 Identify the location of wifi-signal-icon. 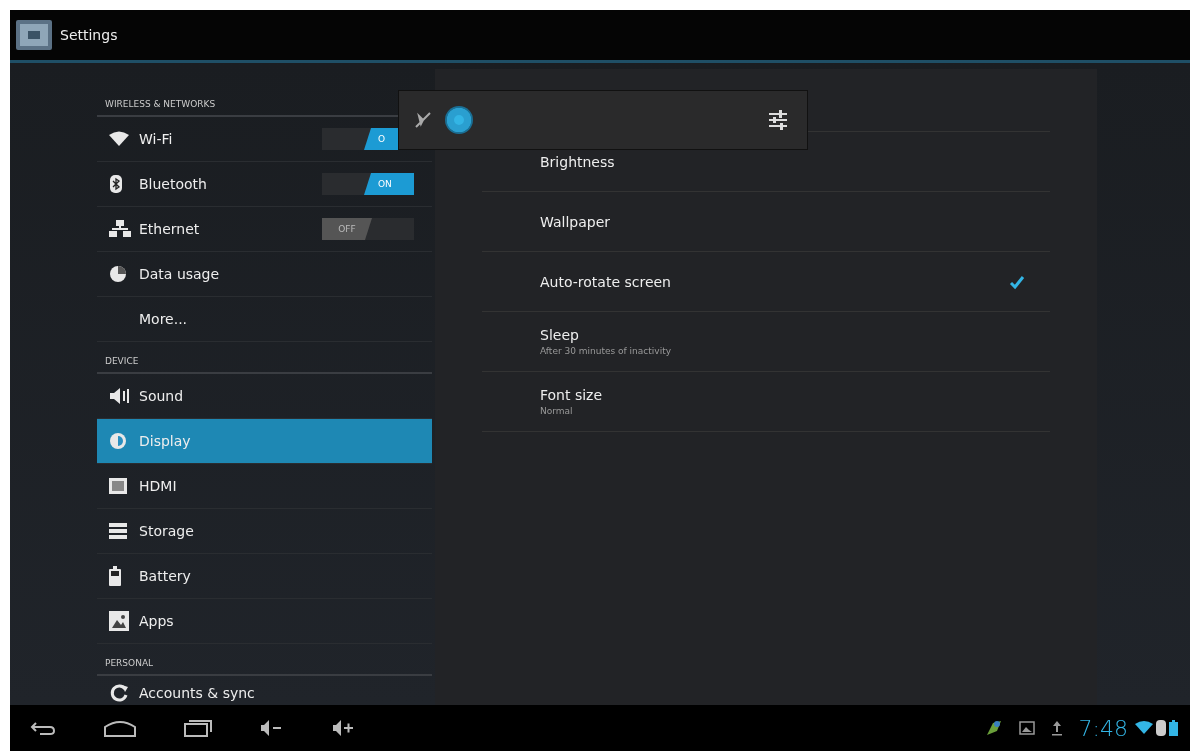
(1144, 728).